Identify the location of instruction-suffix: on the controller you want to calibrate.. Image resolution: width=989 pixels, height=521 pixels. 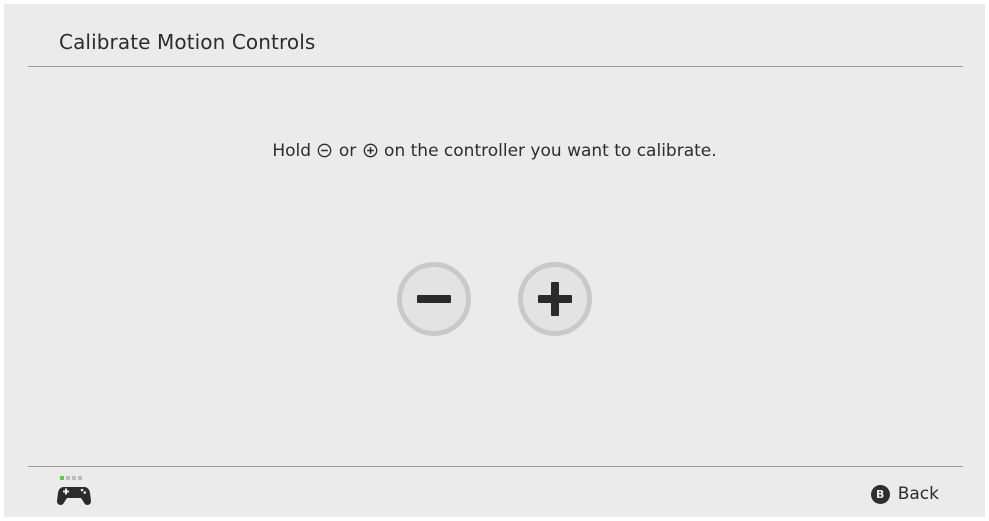
(550, 151).